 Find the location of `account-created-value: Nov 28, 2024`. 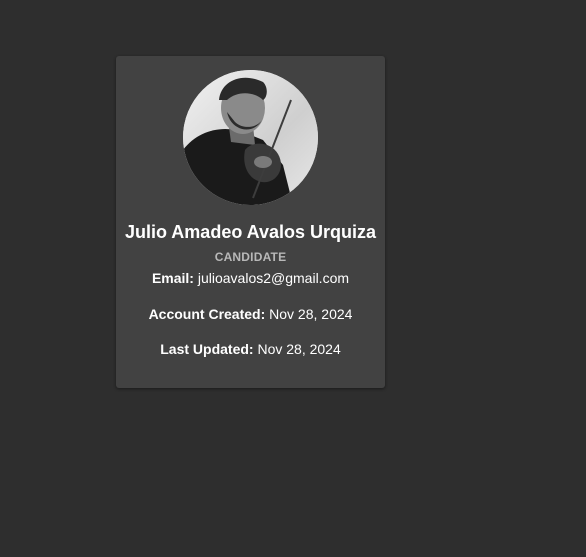

account-created-value: Nov 28, 2024 is located at coordinates (311, 314).